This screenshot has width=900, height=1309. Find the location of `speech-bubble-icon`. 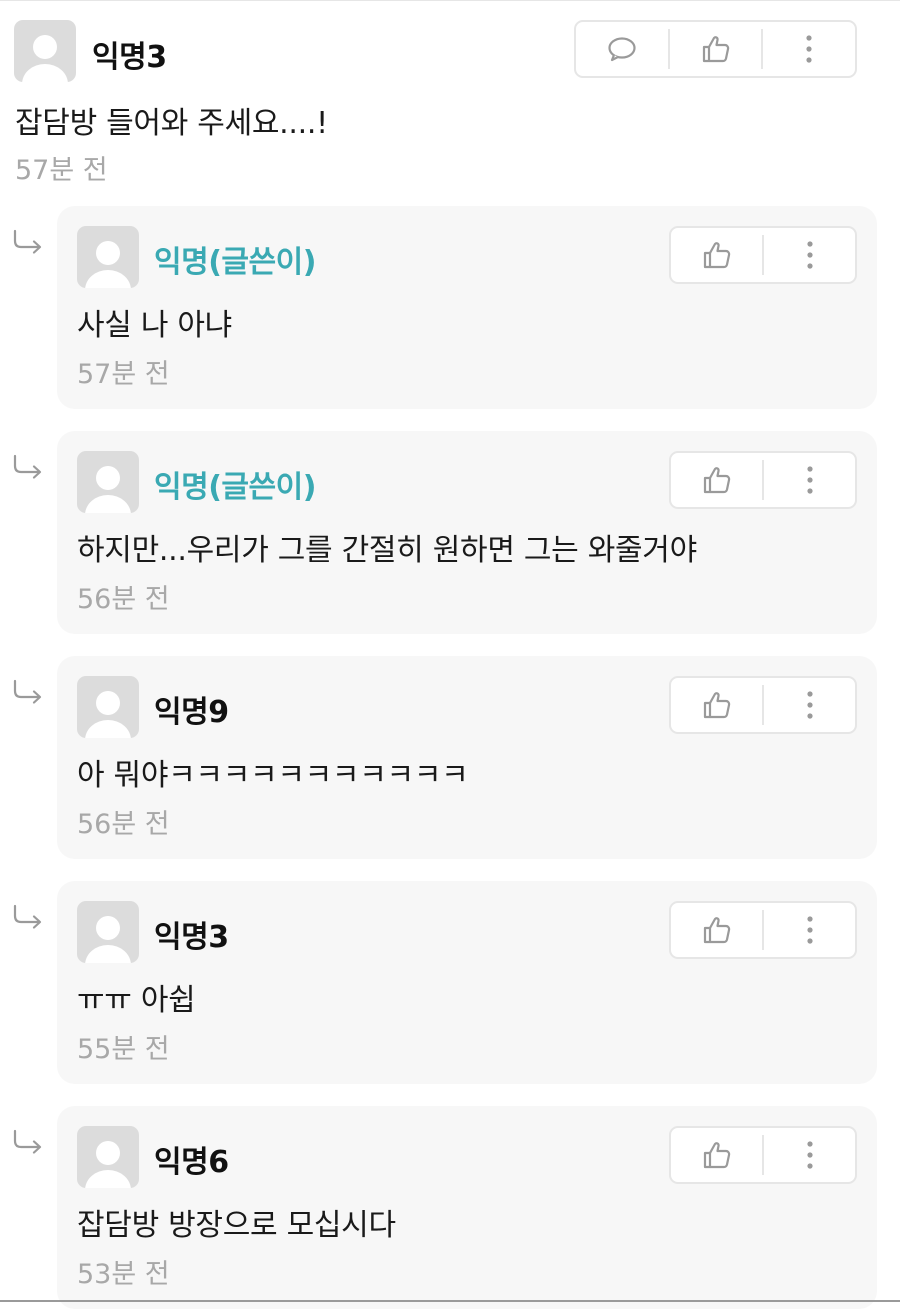

speech-bubble-icon is located at coordinates (622, 49).